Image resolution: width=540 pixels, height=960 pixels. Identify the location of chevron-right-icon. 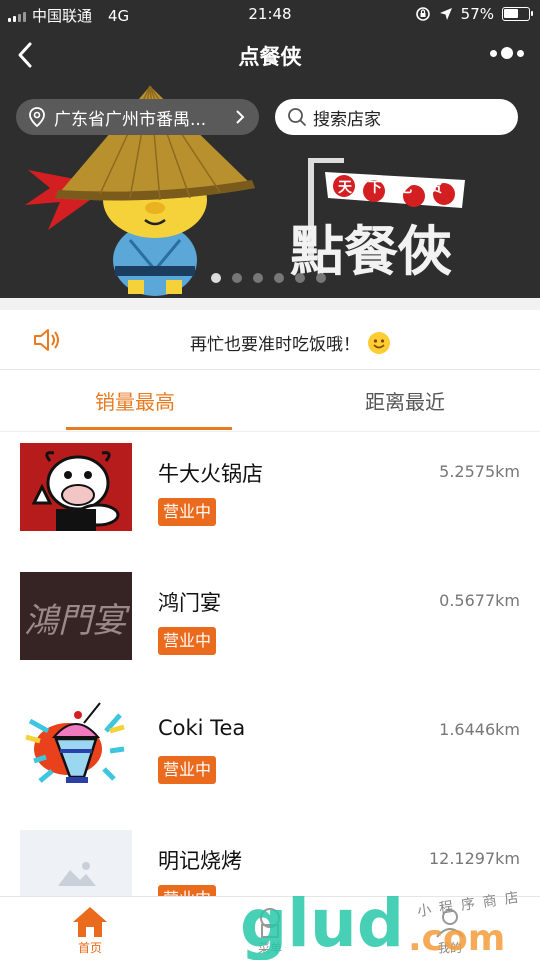
(240, 117).